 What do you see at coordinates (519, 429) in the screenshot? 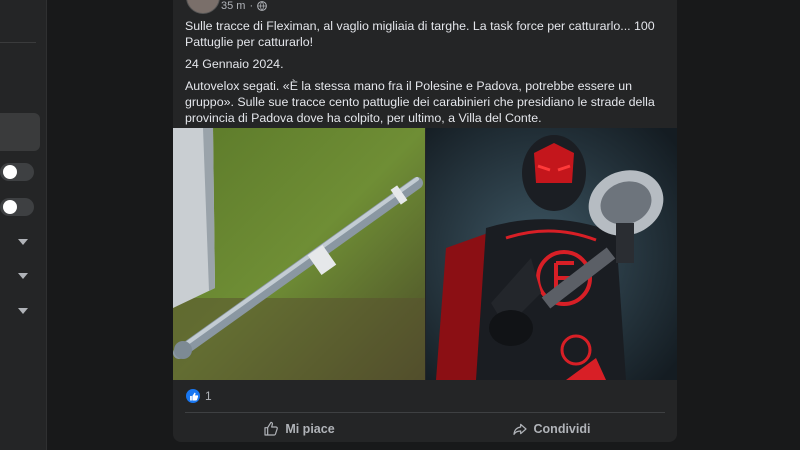
I see `share-icon` at bounding box center [519, 429].